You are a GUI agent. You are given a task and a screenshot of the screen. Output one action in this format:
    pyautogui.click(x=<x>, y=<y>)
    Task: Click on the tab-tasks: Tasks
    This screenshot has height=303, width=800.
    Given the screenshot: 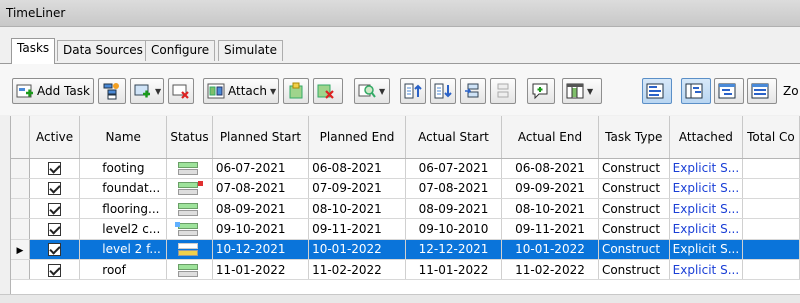 What is the action you would take?
    pyautogui.click(x=33, y=51)
    